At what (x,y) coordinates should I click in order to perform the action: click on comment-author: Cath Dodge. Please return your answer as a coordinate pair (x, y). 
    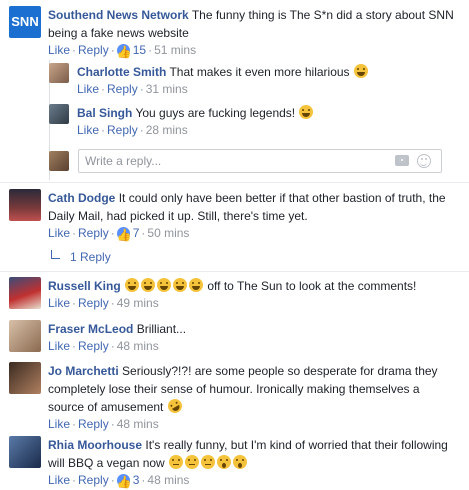
    Looking at the image, I should click on (81, 198).